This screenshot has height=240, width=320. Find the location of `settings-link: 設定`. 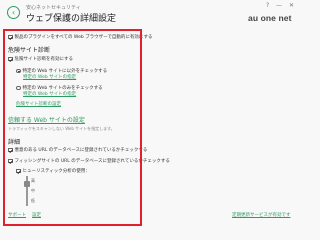

settings-link: 設定 is located at coordinates (36, 215).